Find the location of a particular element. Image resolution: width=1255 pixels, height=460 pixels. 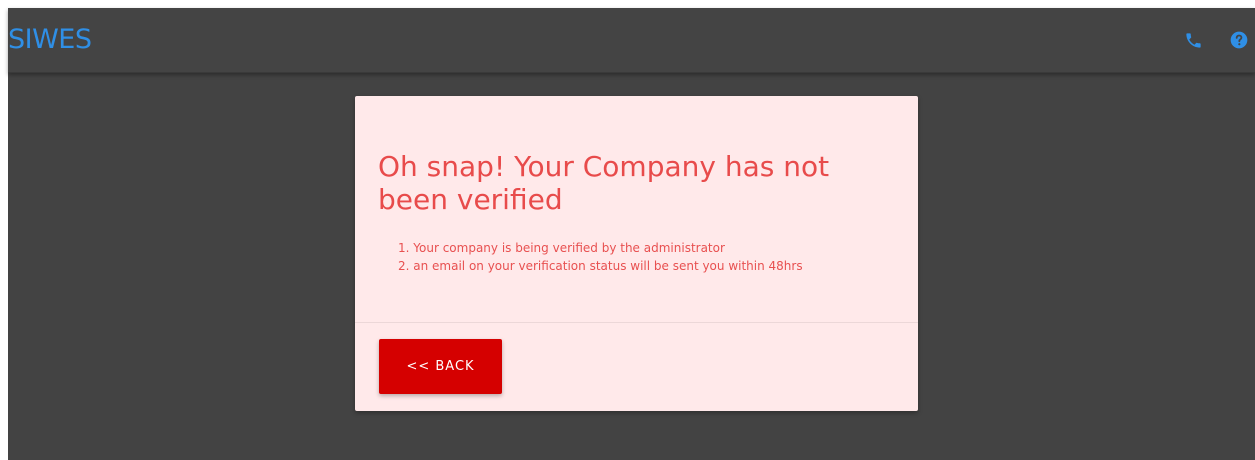

help-icon is located at coordinates (1239, 40).